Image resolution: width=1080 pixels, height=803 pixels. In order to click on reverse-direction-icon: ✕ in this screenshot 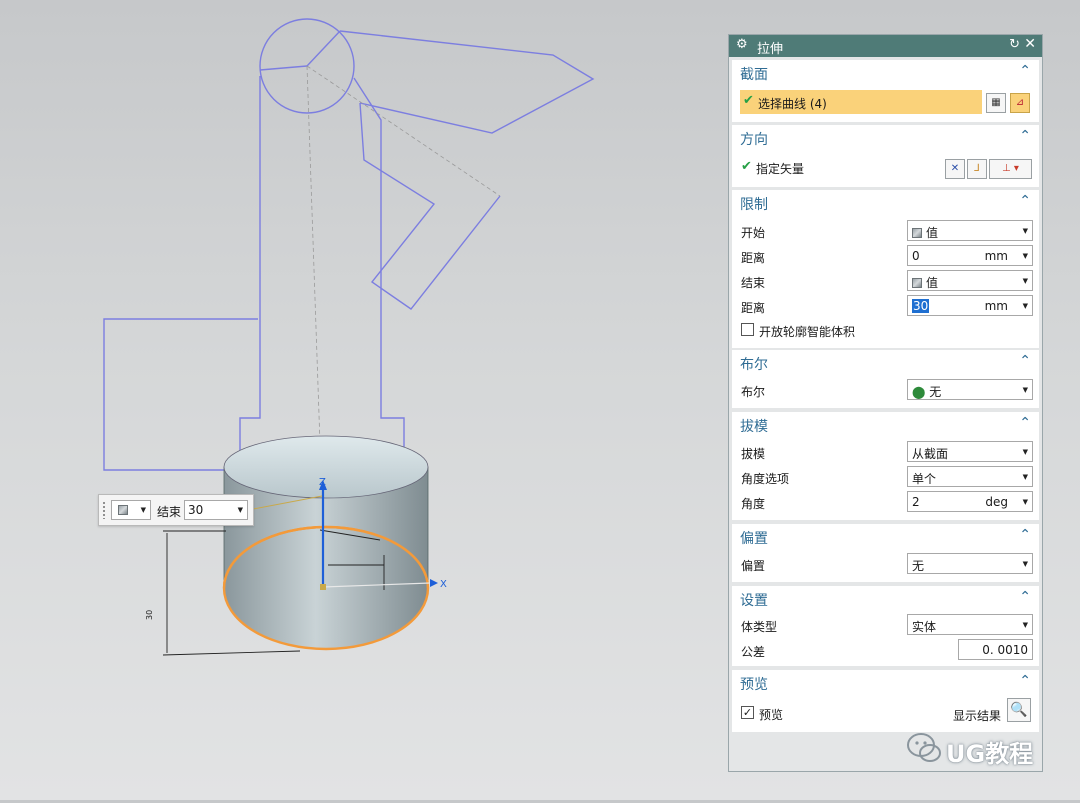, I will do `click(955, 169)`.